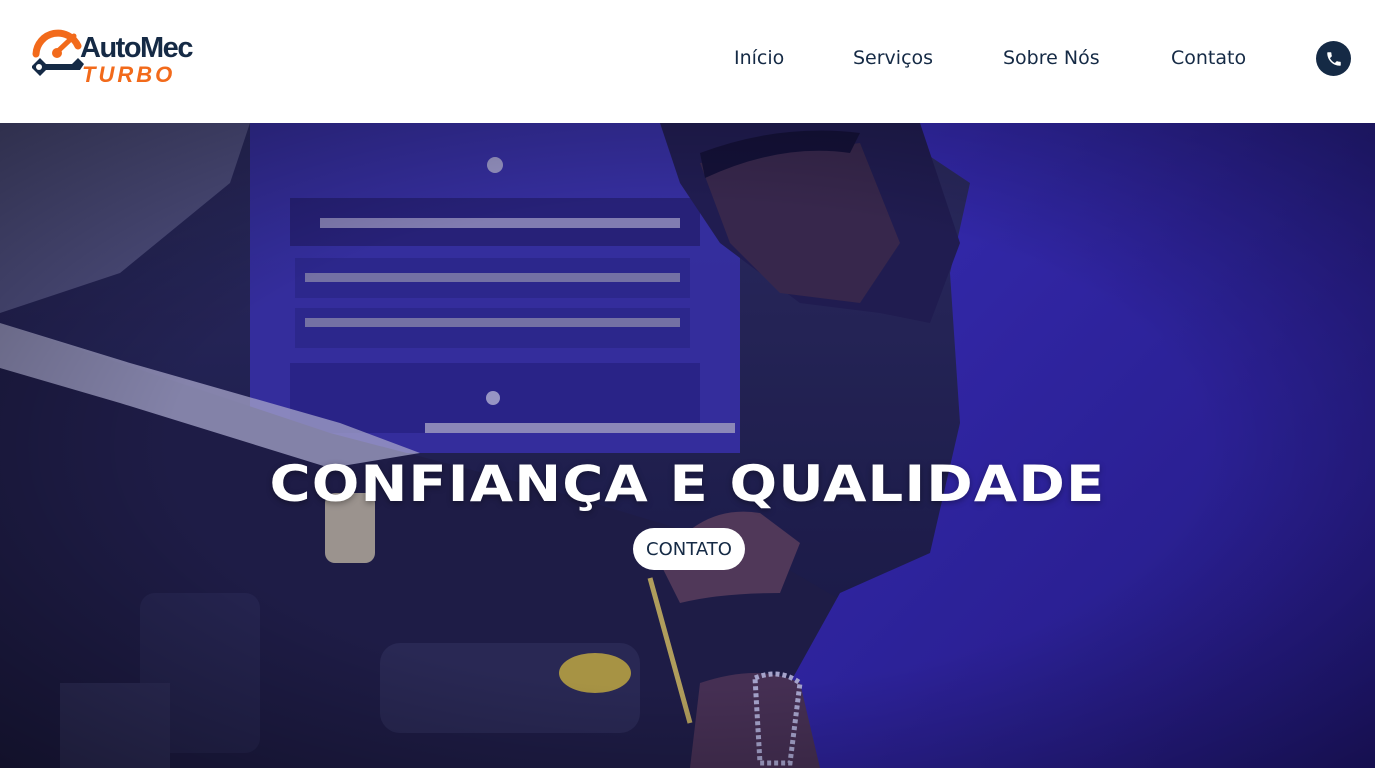 The height and width of the screenshot is (768, 1375). Describe the element at coordinates (689, 549) in the screenshot. I see `hero-contact-button: CONTATO` at that location.